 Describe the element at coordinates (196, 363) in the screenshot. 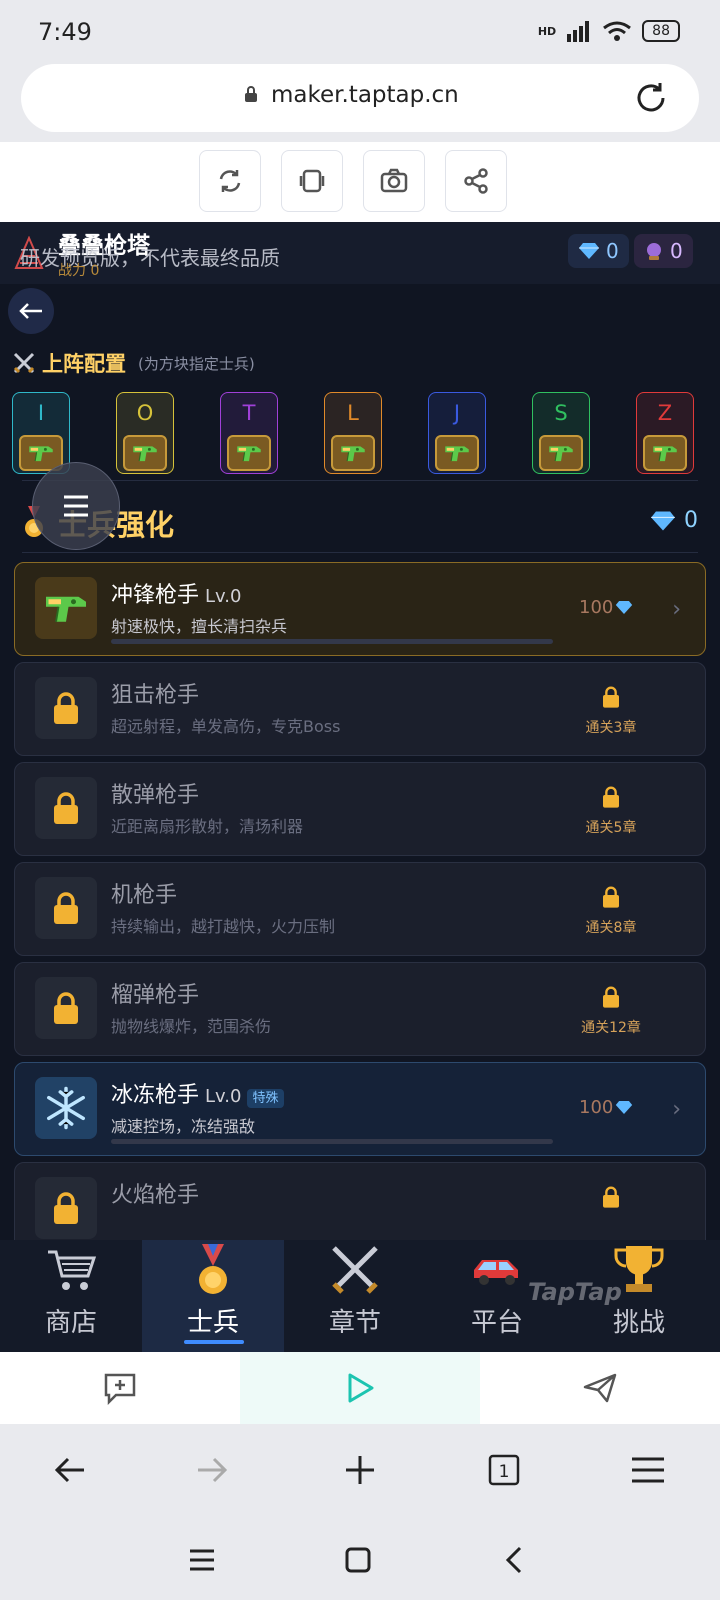

I see `lineup-hint: (为方块指定士兵)` at that location.